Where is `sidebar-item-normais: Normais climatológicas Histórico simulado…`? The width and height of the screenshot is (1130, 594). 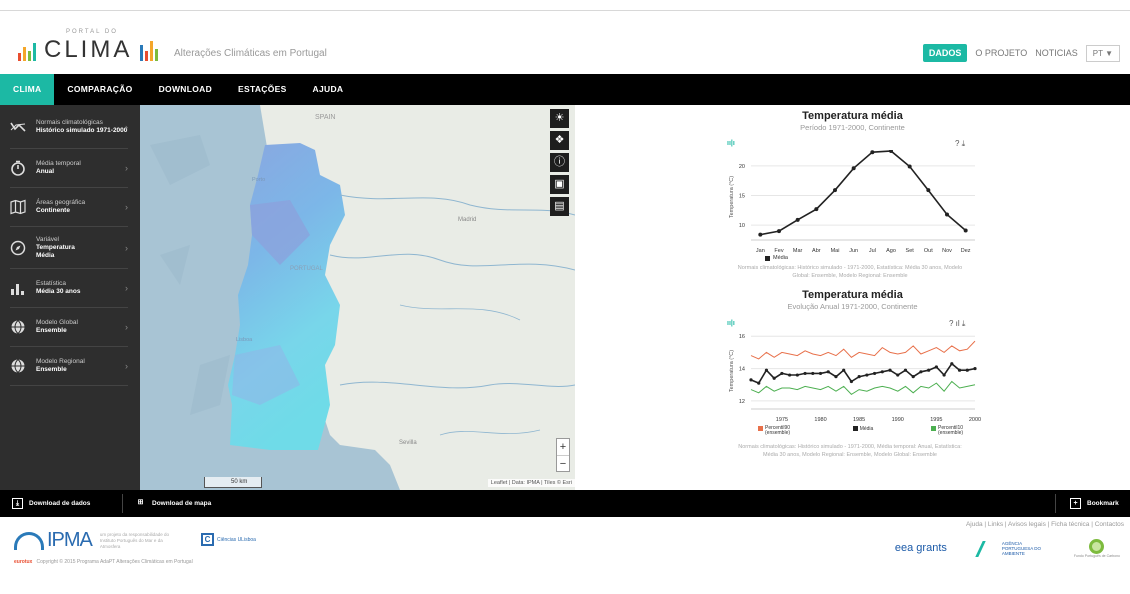
sidebar-item-normais: Normais climatológicas Histórico simulado… is located at coordinates (69, 127).